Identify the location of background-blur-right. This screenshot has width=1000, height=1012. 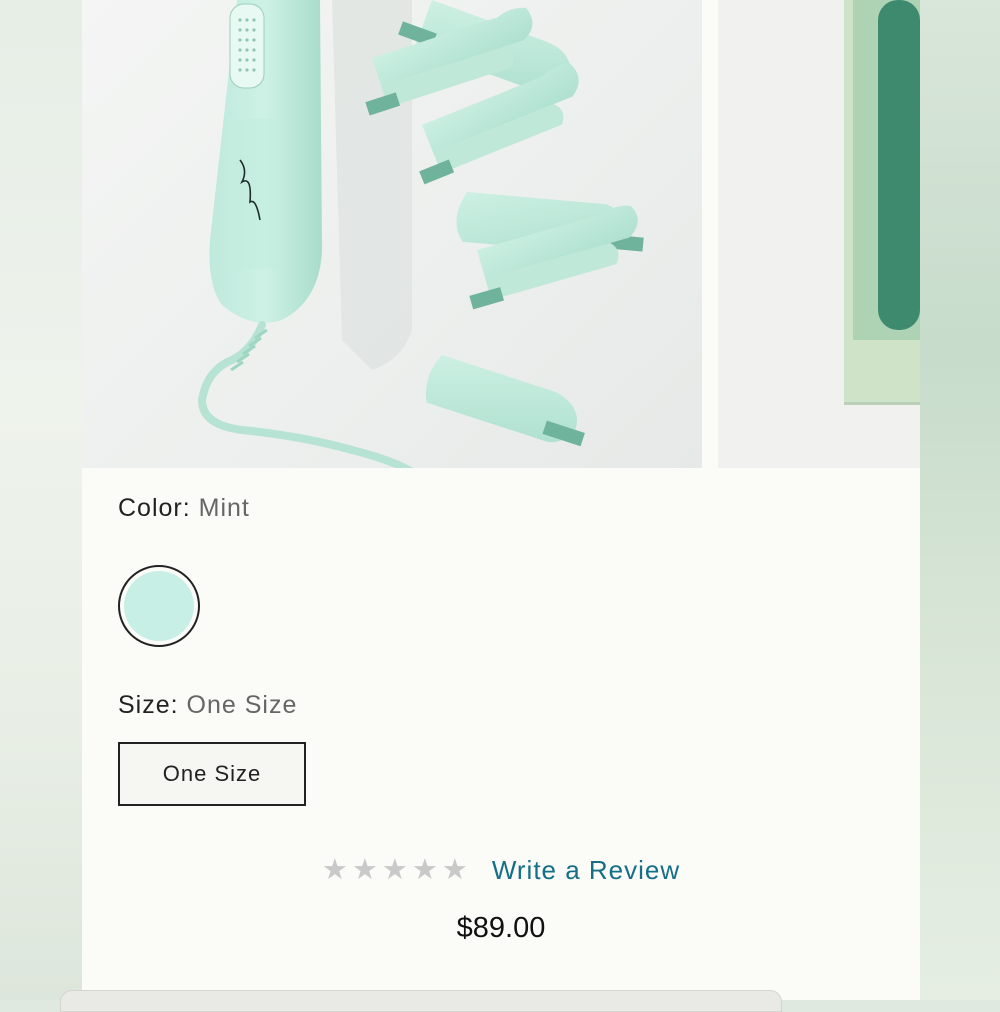
(959, 500).